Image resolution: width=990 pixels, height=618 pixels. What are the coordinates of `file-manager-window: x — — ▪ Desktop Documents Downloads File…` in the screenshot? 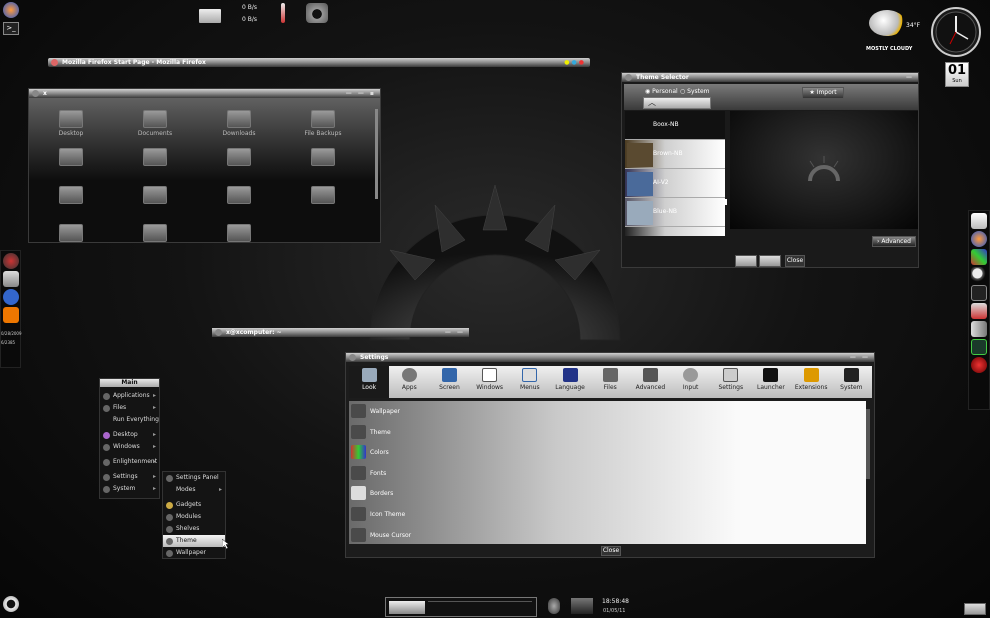 It's located at (204, 165).